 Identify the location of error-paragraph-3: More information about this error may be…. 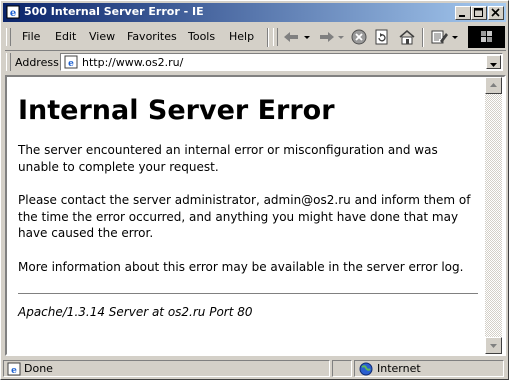
(241, 266).